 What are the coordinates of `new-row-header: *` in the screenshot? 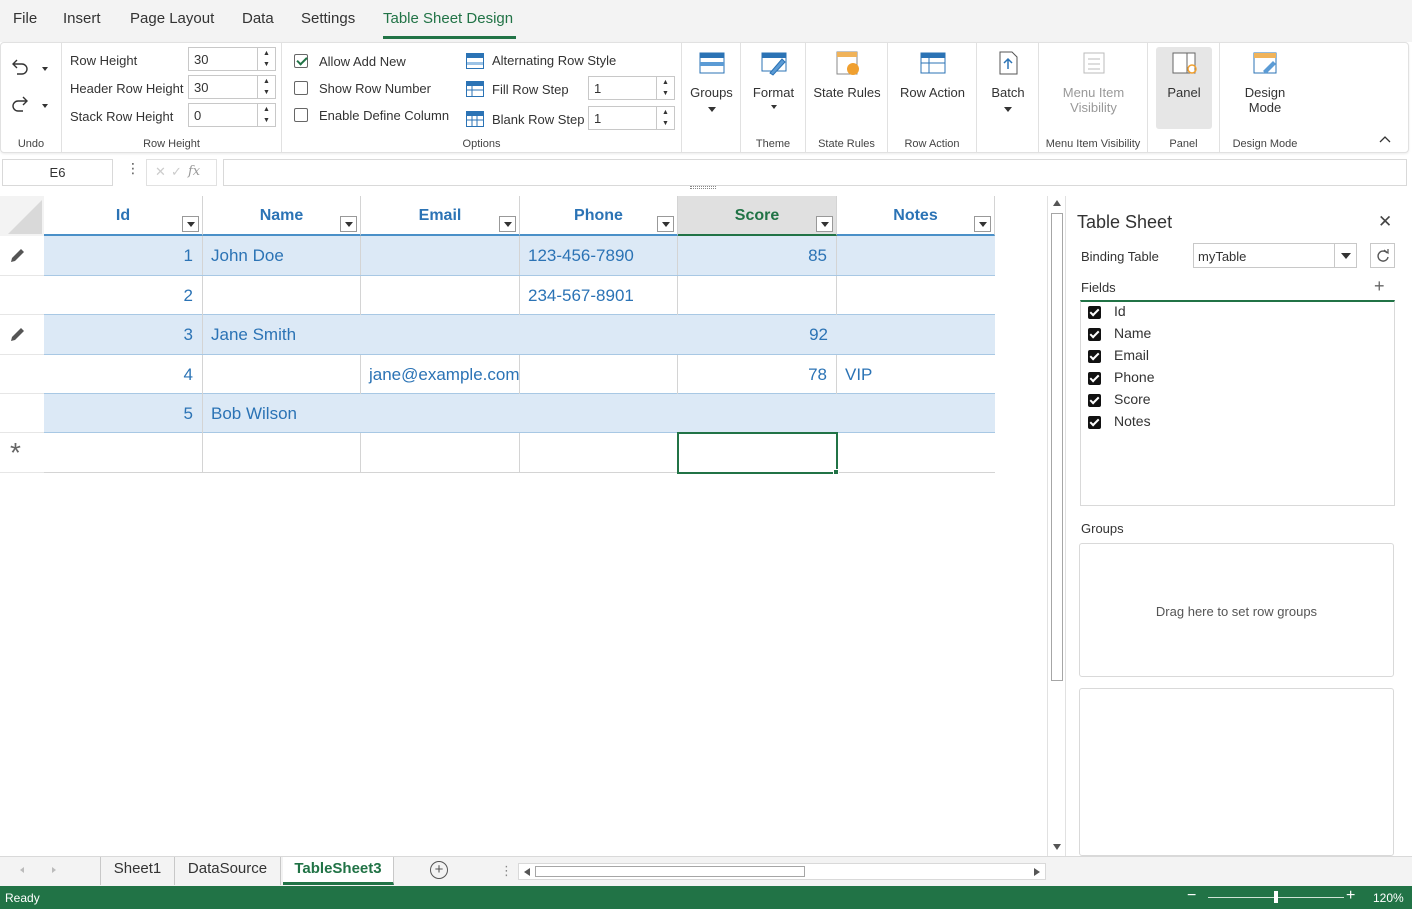 It's located at (22, 453).